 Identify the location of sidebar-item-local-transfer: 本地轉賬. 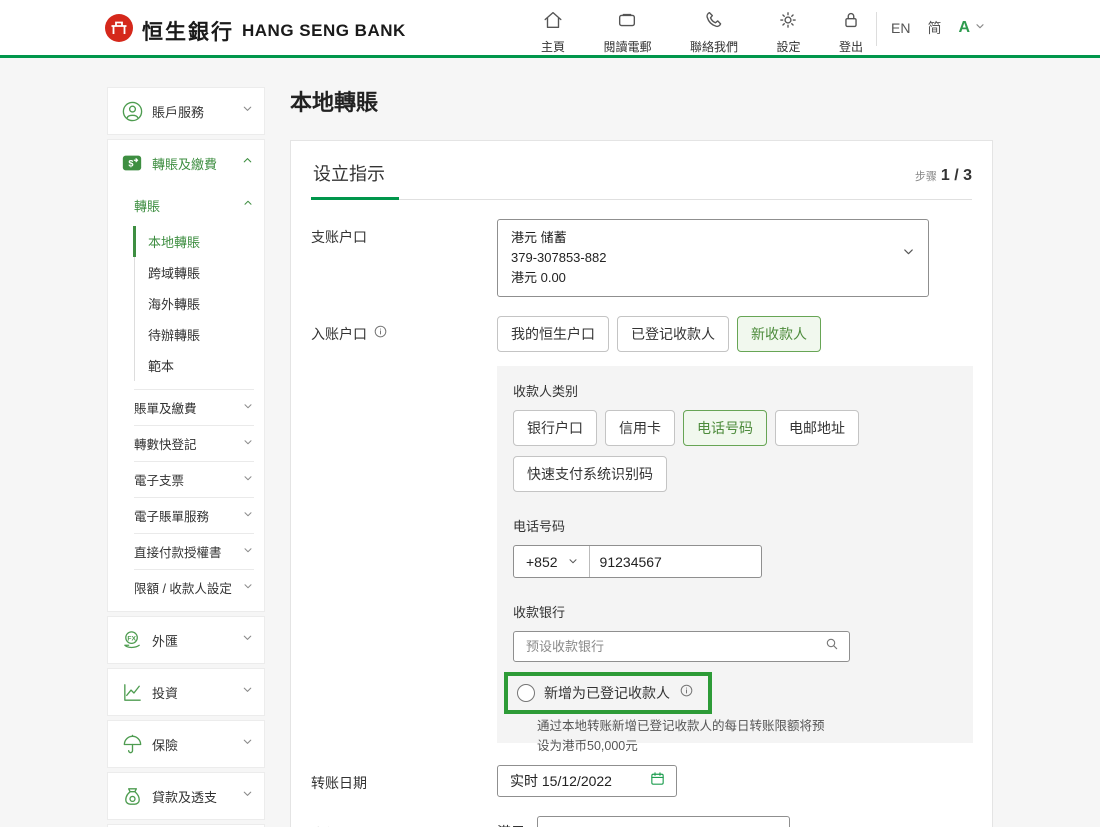
(193, 241).